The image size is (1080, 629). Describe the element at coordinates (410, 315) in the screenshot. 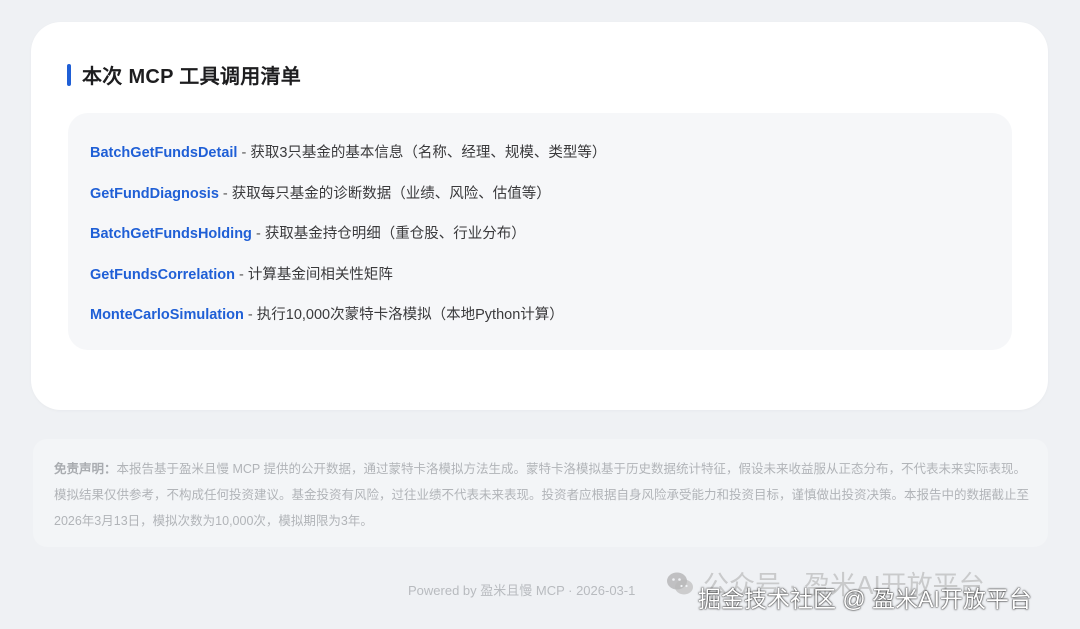

I see `tool-description: 执行10,000次蒙特卡洛模拟（本地Python计算）` at that location.